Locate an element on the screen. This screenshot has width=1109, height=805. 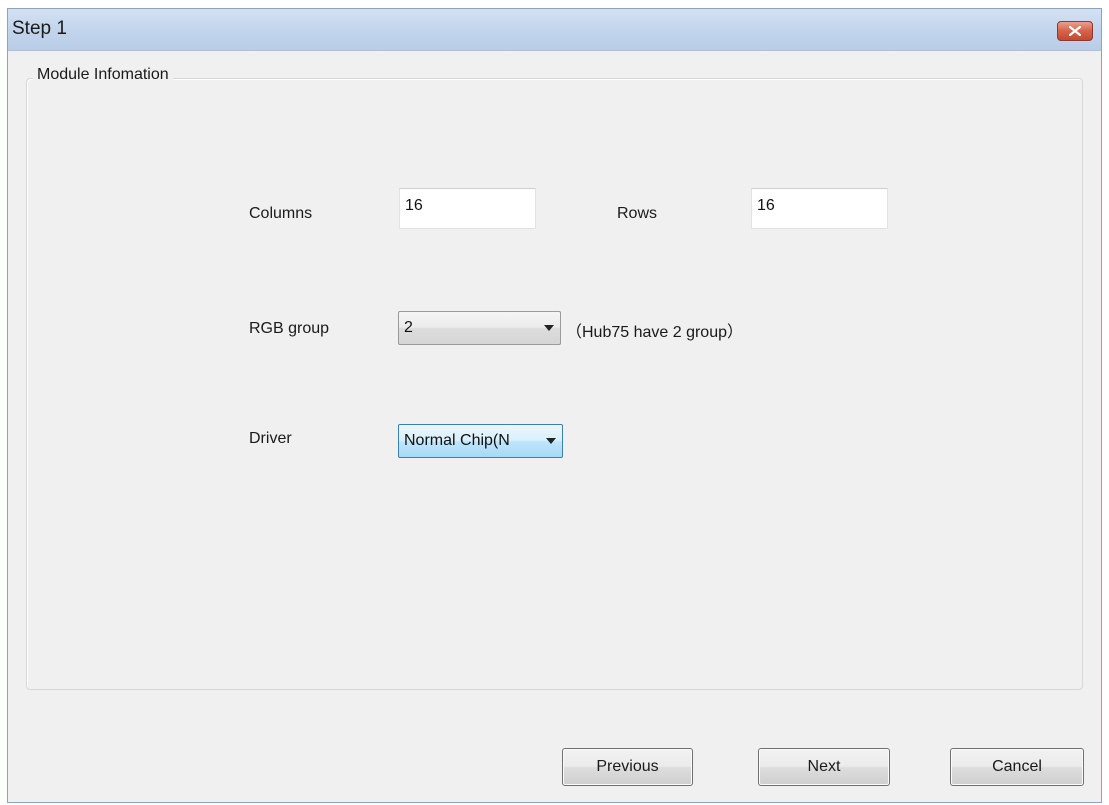
window-title: Step 1 is located at coordinates (39, 28).